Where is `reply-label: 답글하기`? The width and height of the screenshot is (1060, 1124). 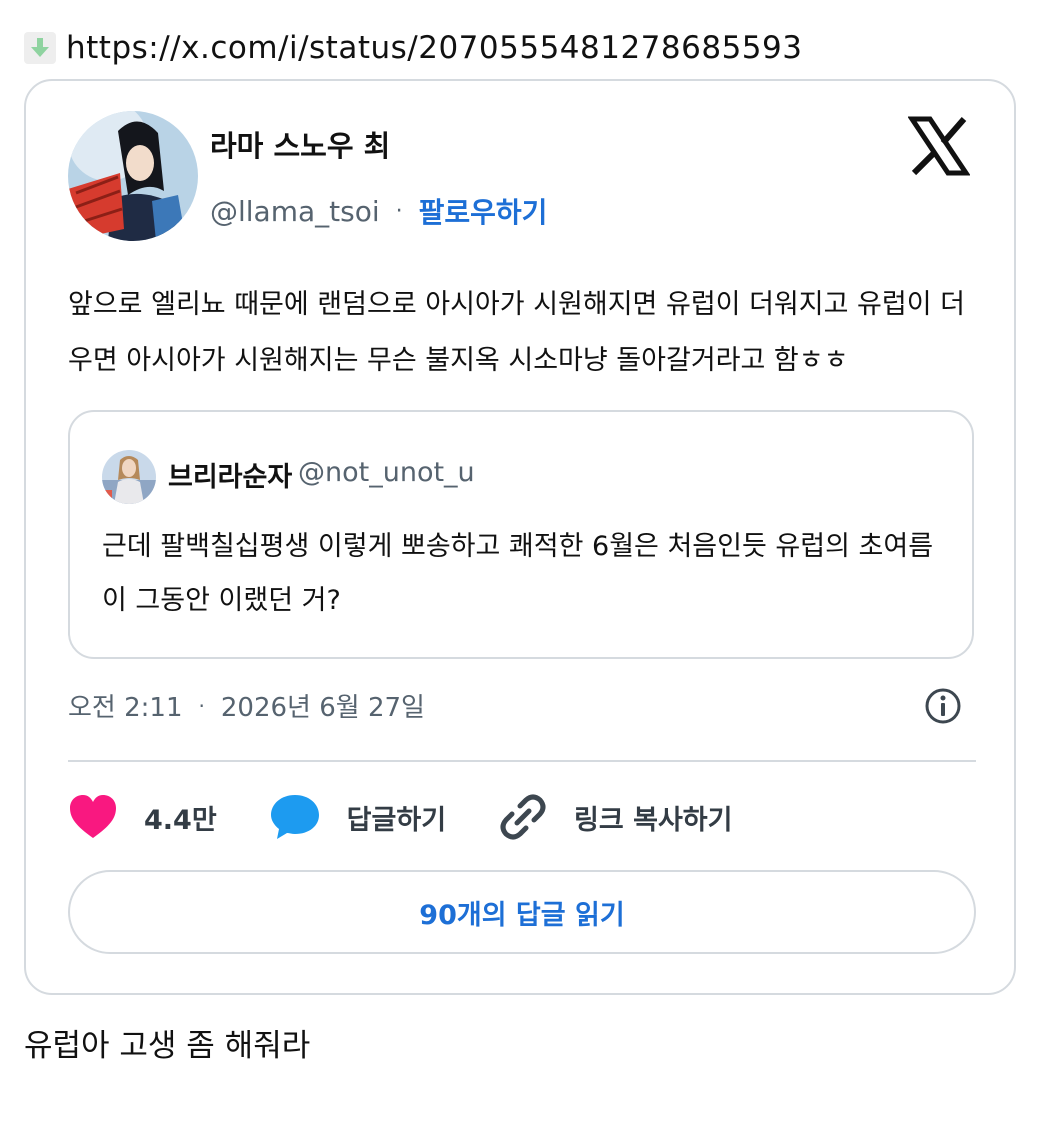 reply-label: 답글하기 is located at coordinates (396, 820).